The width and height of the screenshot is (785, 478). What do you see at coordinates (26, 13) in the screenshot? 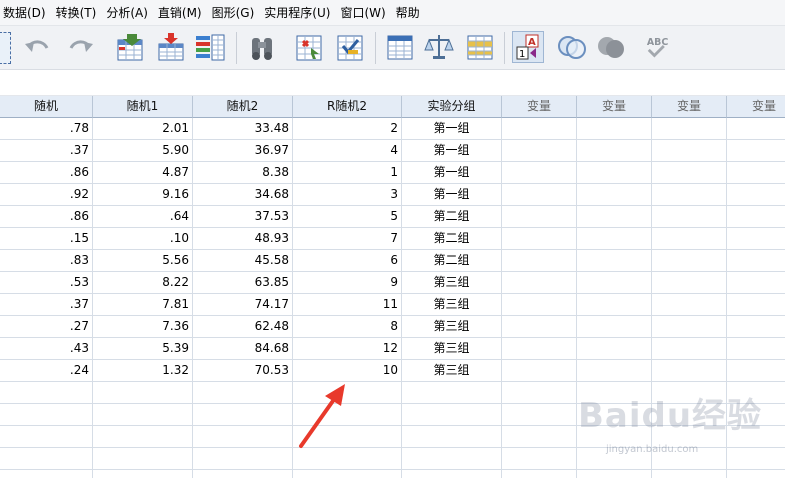
I see `menu-data: 数据(D)` at bounding box center [26, 13].